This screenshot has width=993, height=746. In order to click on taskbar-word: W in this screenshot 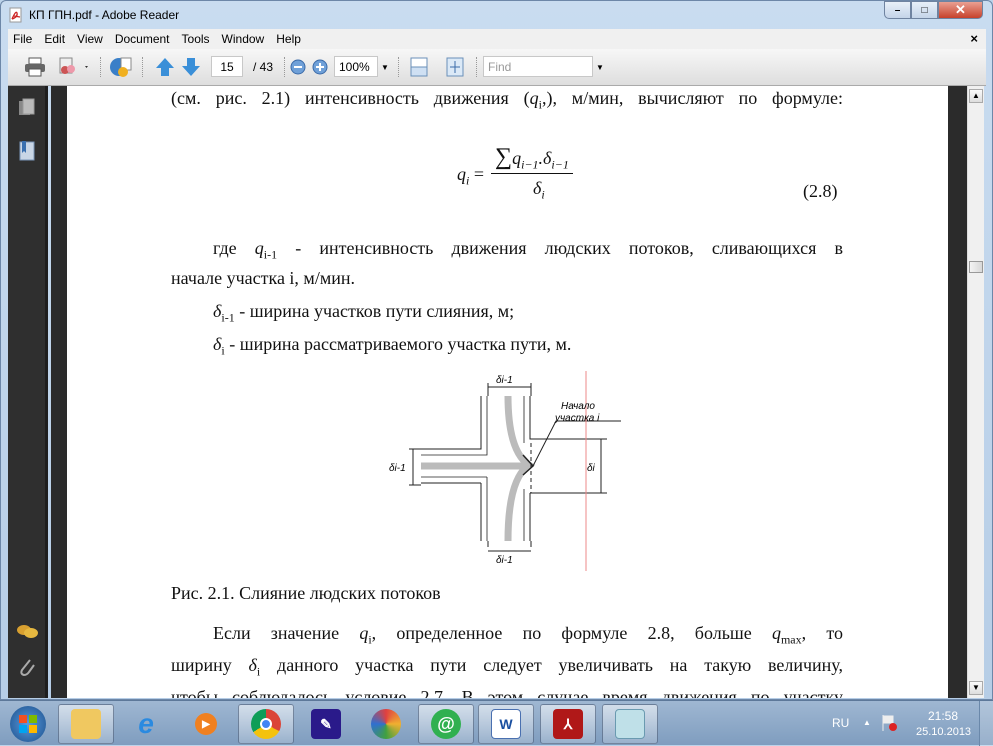, I will do `click(506, 724)`.